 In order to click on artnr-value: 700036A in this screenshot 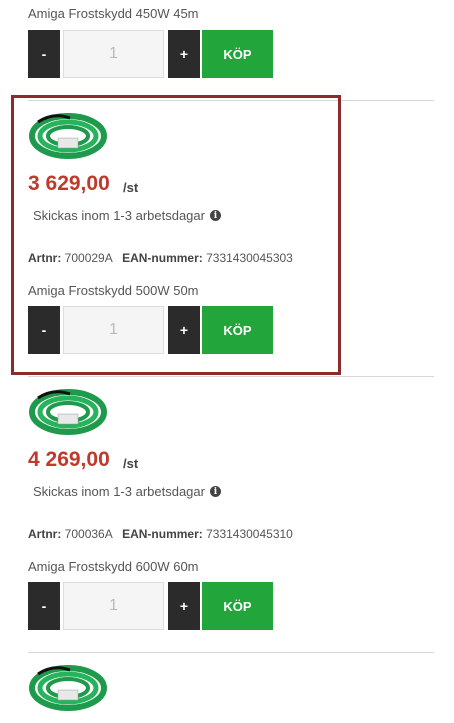, I will do `click(88, 534)`.